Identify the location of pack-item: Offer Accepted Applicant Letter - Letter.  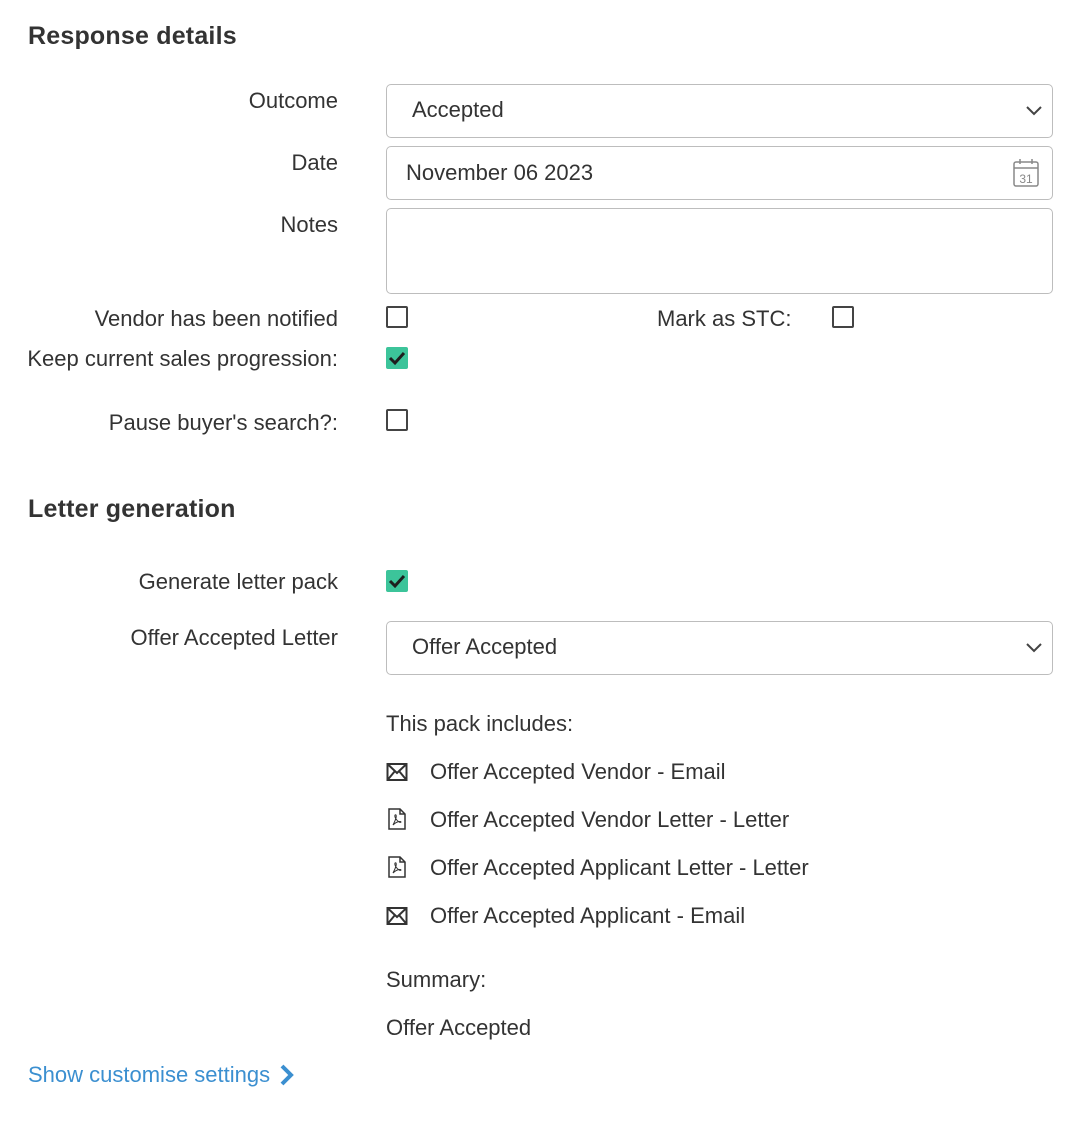
(619, 867).